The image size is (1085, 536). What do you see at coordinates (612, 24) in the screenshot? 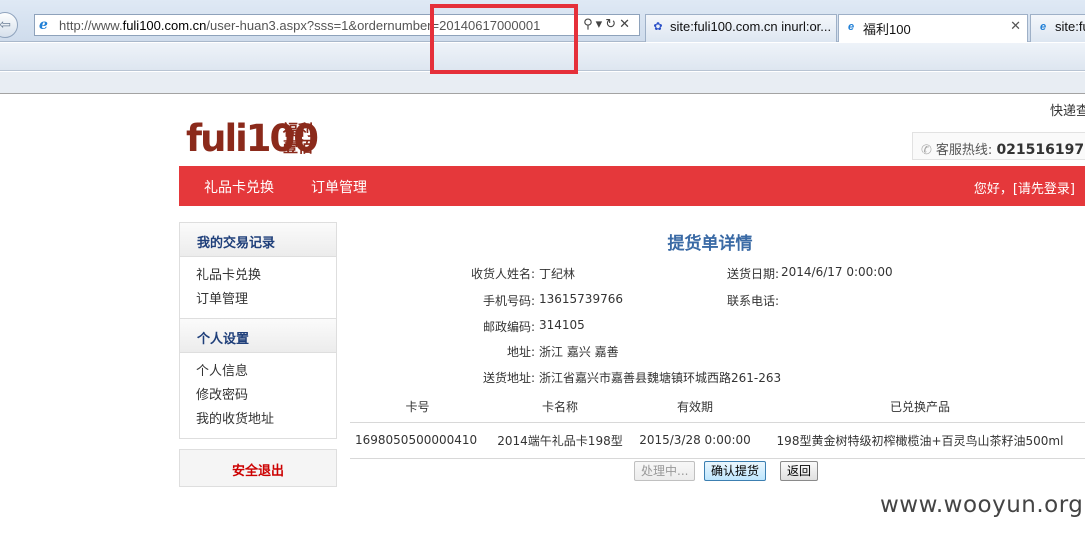
I see `refresh-icon: ↻` at bounding box center [612, 24].